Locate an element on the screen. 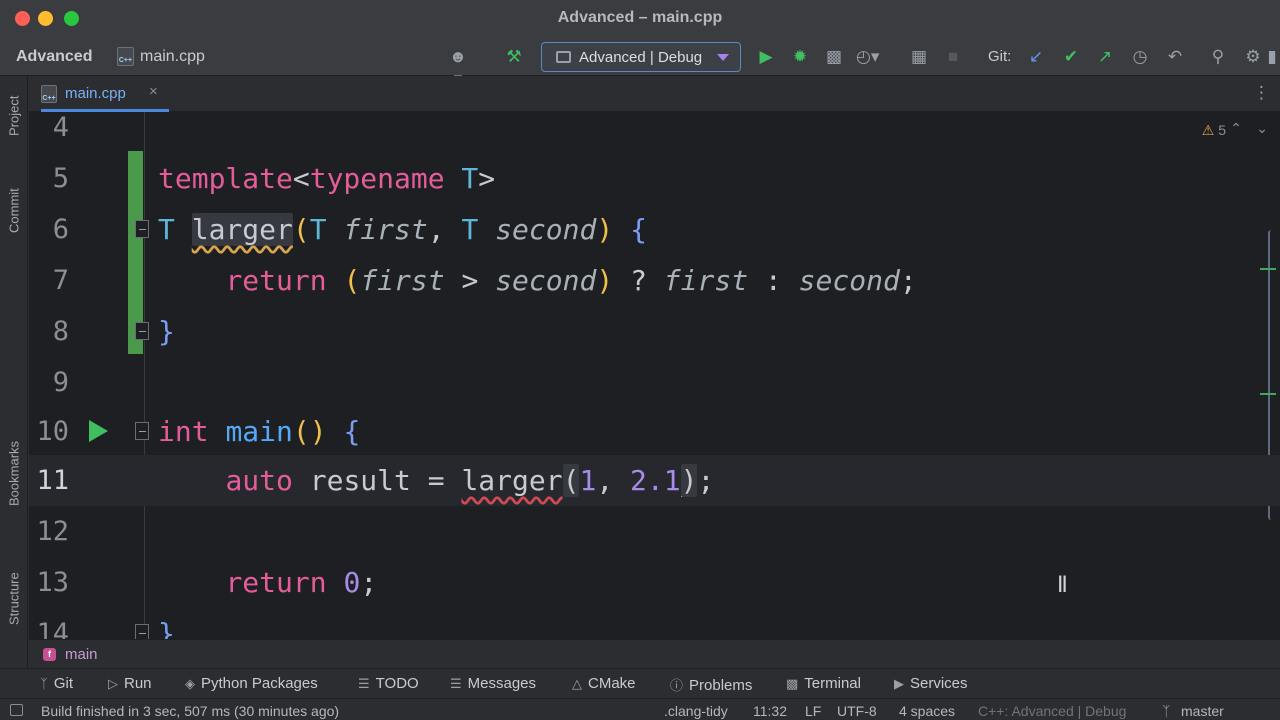  tool-window-todo: ☰ TODO is located at coordinates (388, 683).